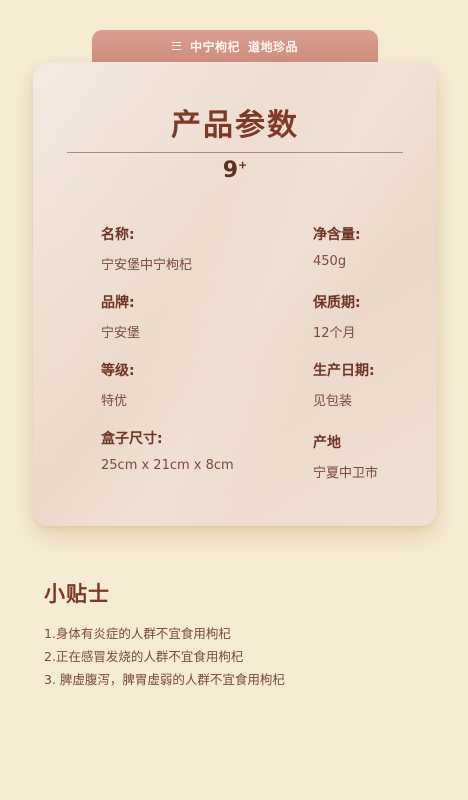  Describe the element at coordinates (167, 450) in the screenshot. I see `spec-box-size: 盒子尺寸: 25cm x 21cm x 8cm` at that location.